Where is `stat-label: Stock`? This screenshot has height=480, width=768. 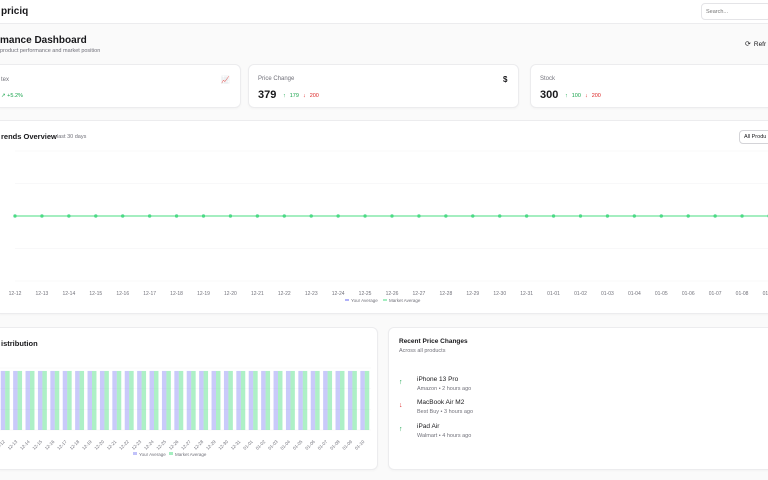 stat-label: Stock is located at coordinates (548, 79).